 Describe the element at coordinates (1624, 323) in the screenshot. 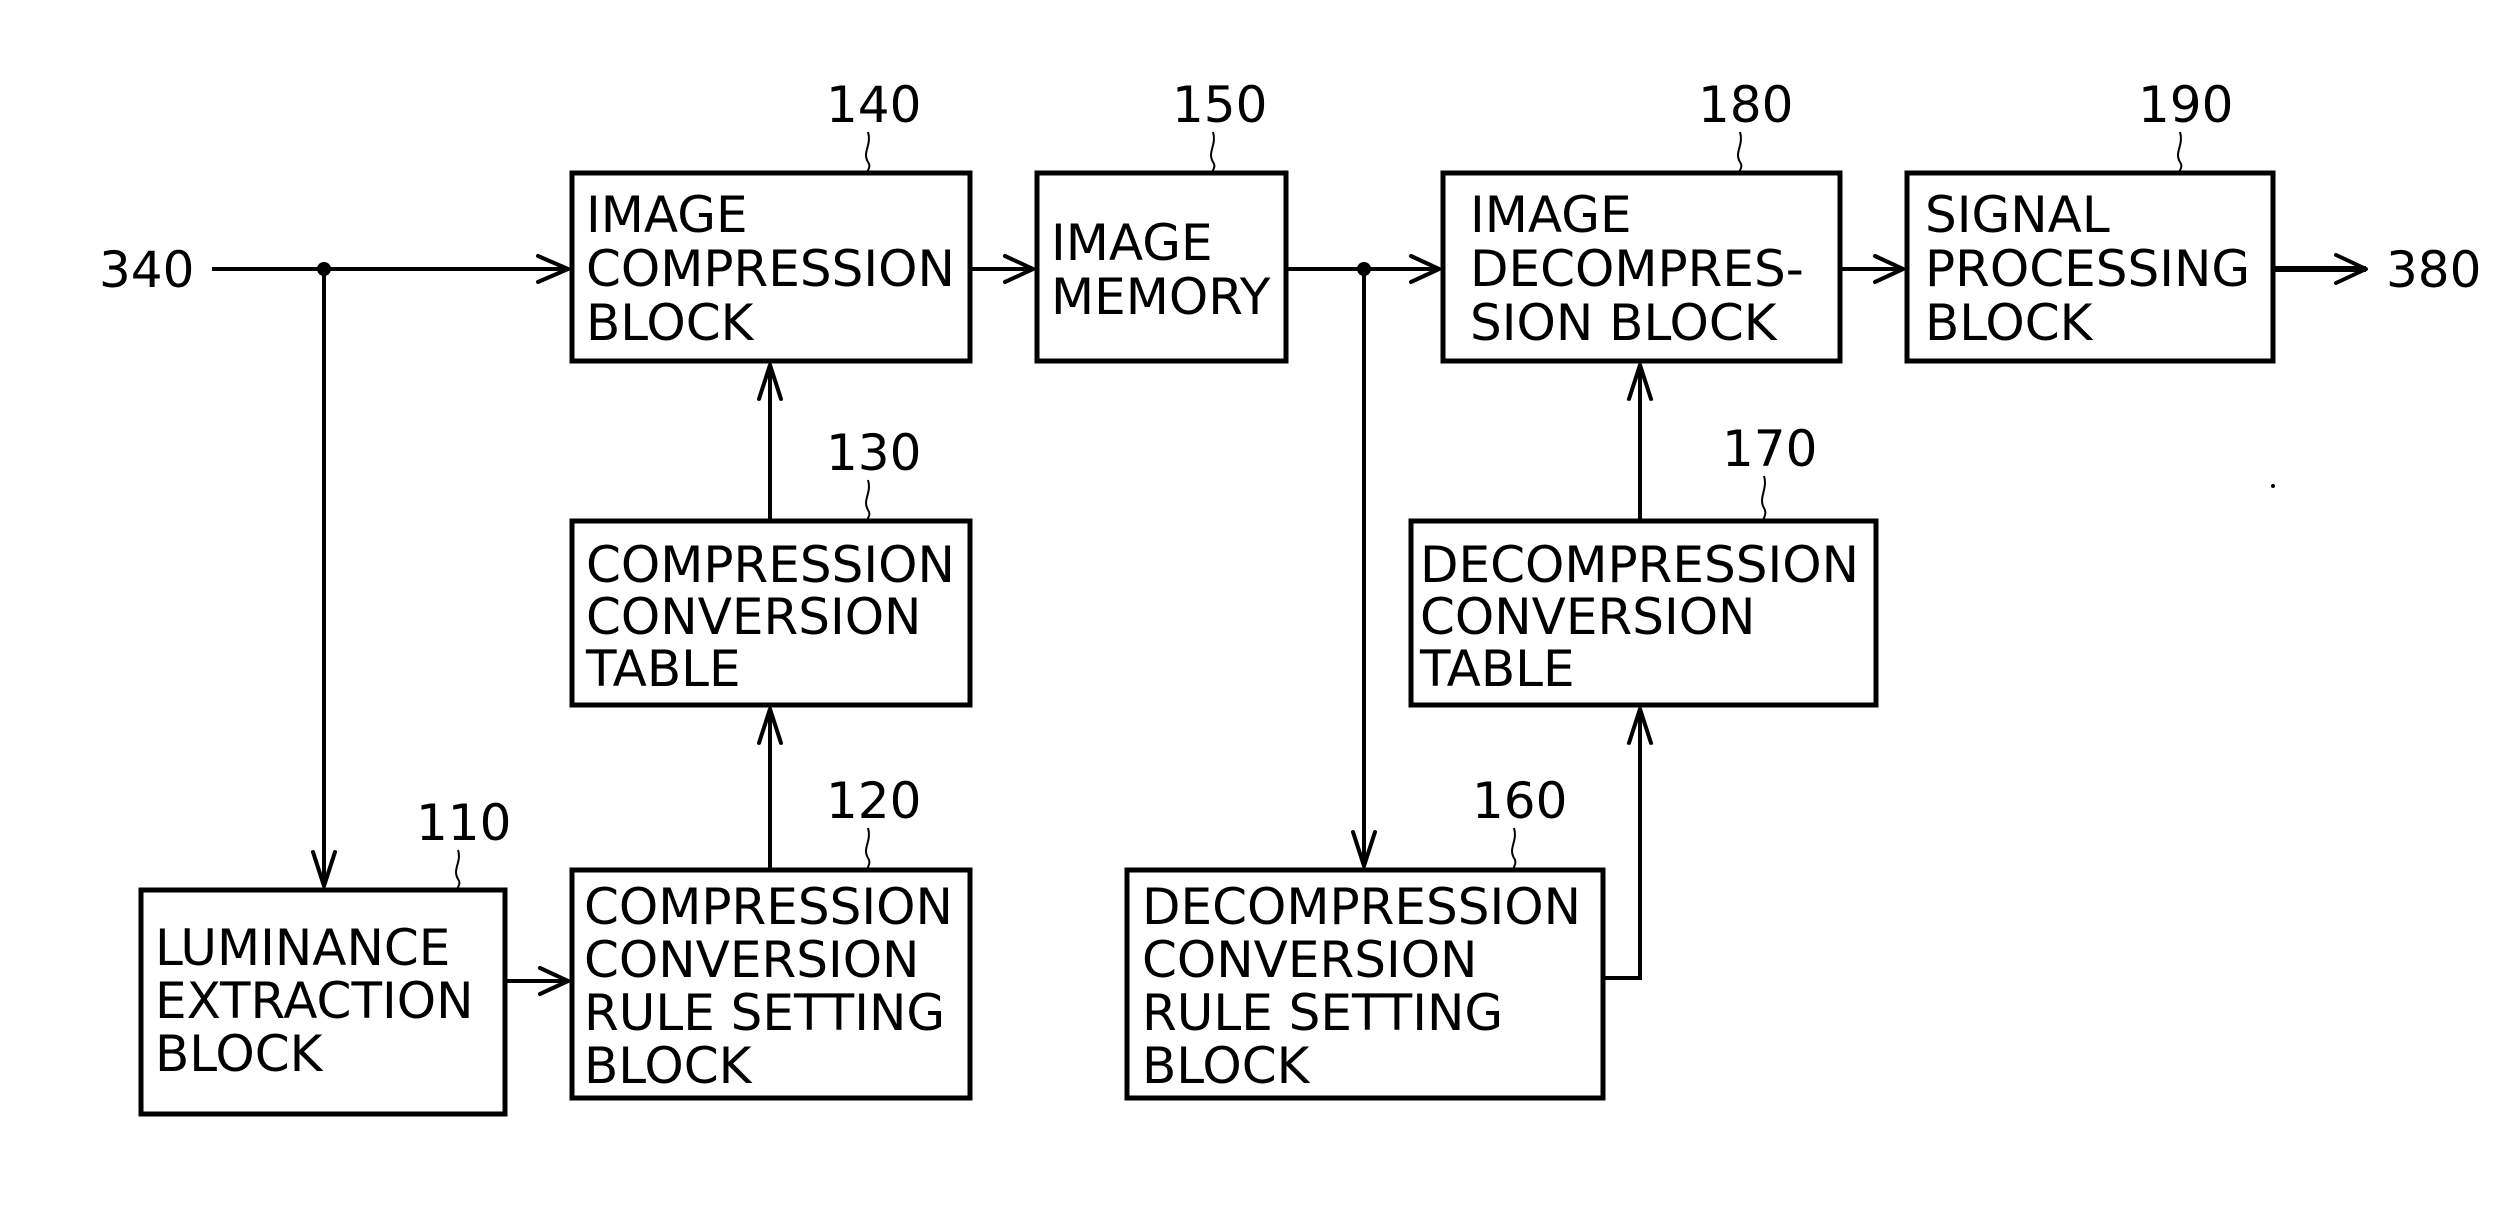

I see `block-label-line: SION BLOCK` at that location.